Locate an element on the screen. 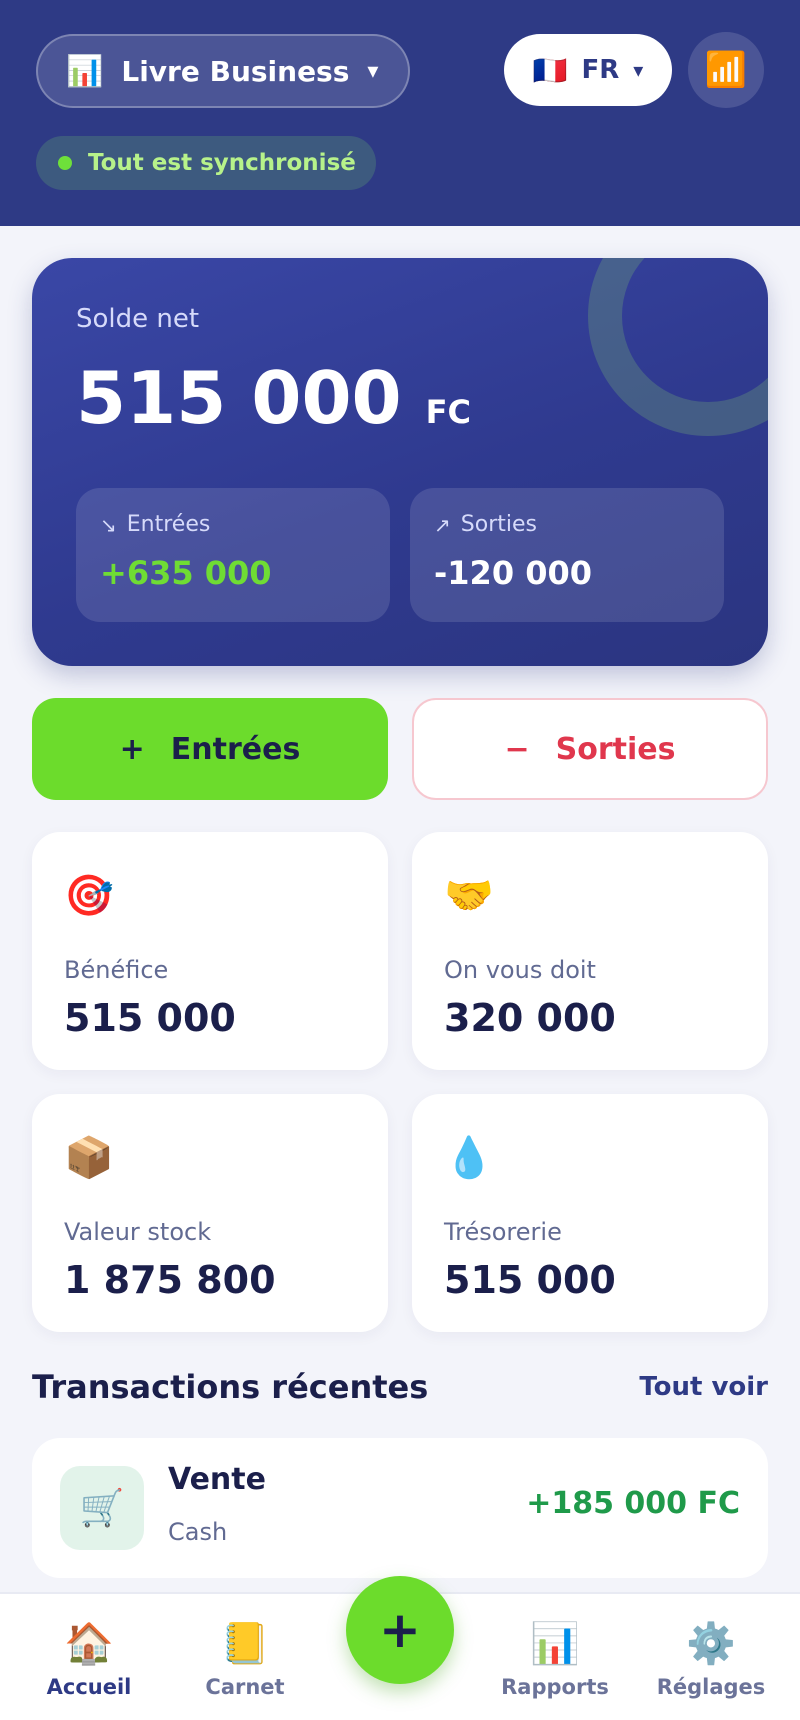 The height and width of the screenshot is (1720, 800). see-all-link: Tout voir is located at coordinates (703, 1387).